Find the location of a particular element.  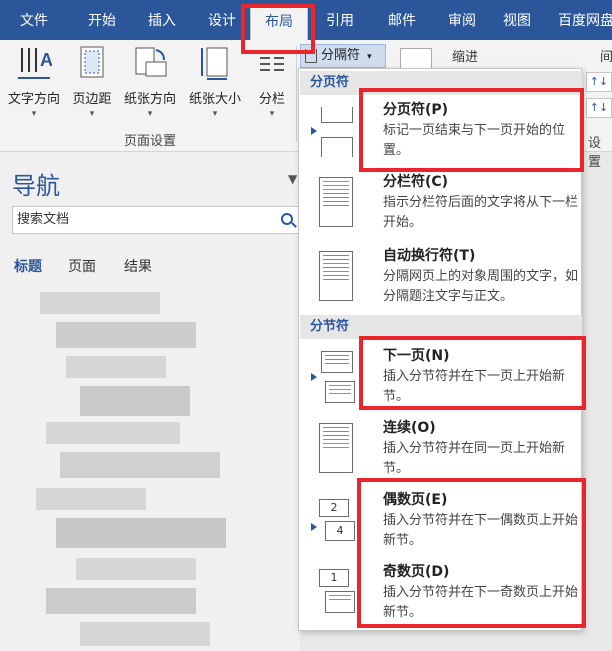

orientation-button: 纸张方向 ▾ is located at coordinates (150, 86).